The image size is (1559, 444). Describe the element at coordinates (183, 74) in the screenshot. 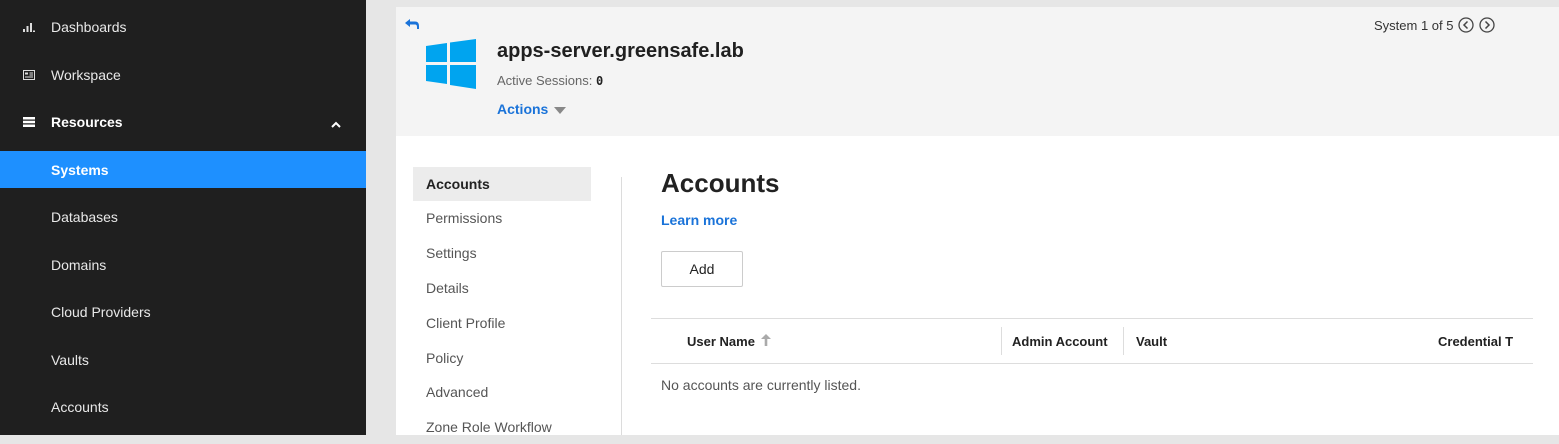

I see `sidebar-item-workspace: Workspace` at that location.